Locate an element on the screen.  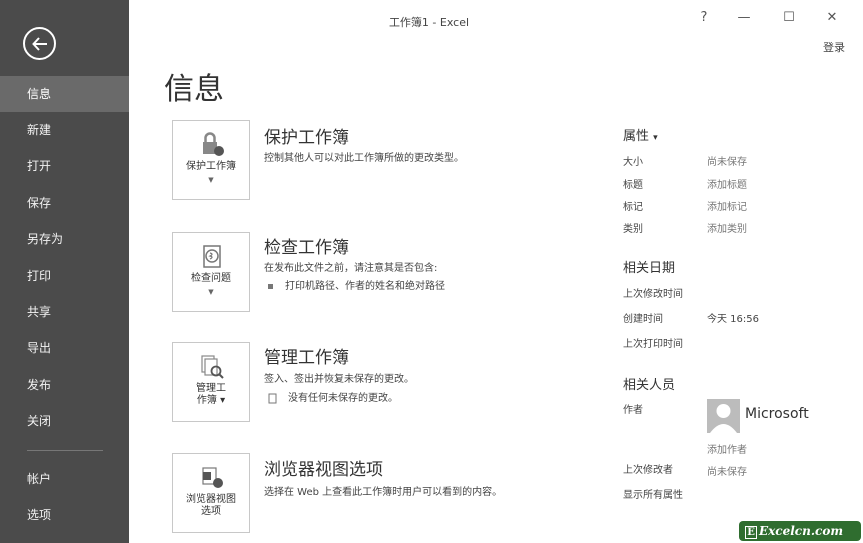
title-label: 标题 is located at coordinates (633, 185).